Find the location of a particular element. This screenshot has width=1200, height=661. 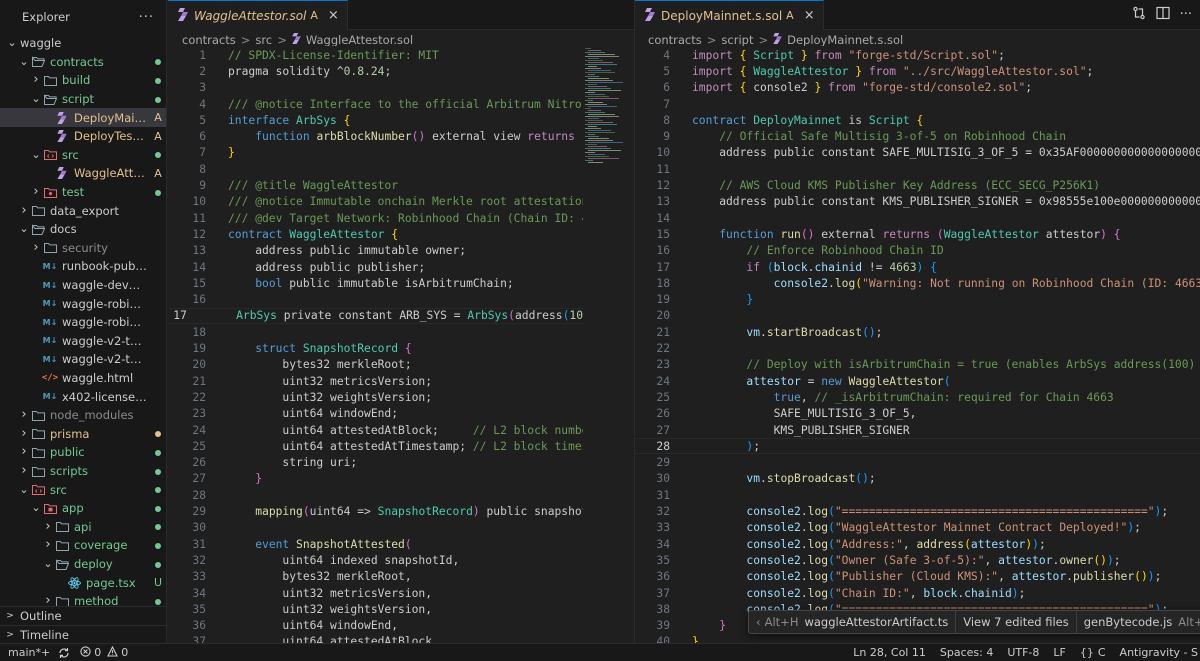

breadcrumb-item: WaggleAttestor.sol is located at coordinates (359, 40).